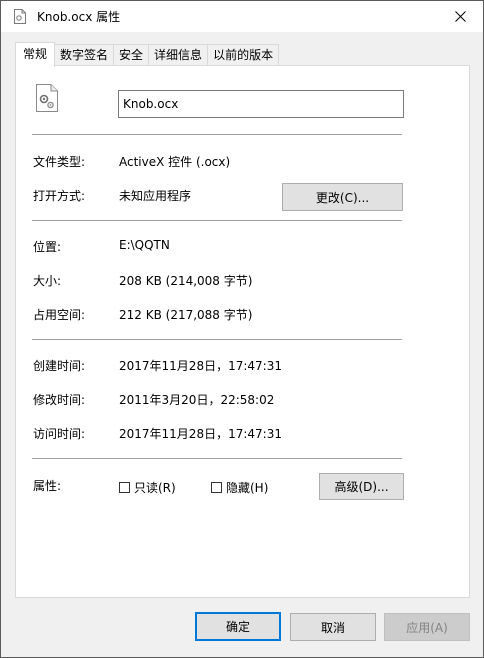 This screenshot has width=484, height=658. What do you see at coordinates (243, 55) in the screenshot?
I see `tab-previous-versions: 以前的版本` at bounding box center [243, 55].